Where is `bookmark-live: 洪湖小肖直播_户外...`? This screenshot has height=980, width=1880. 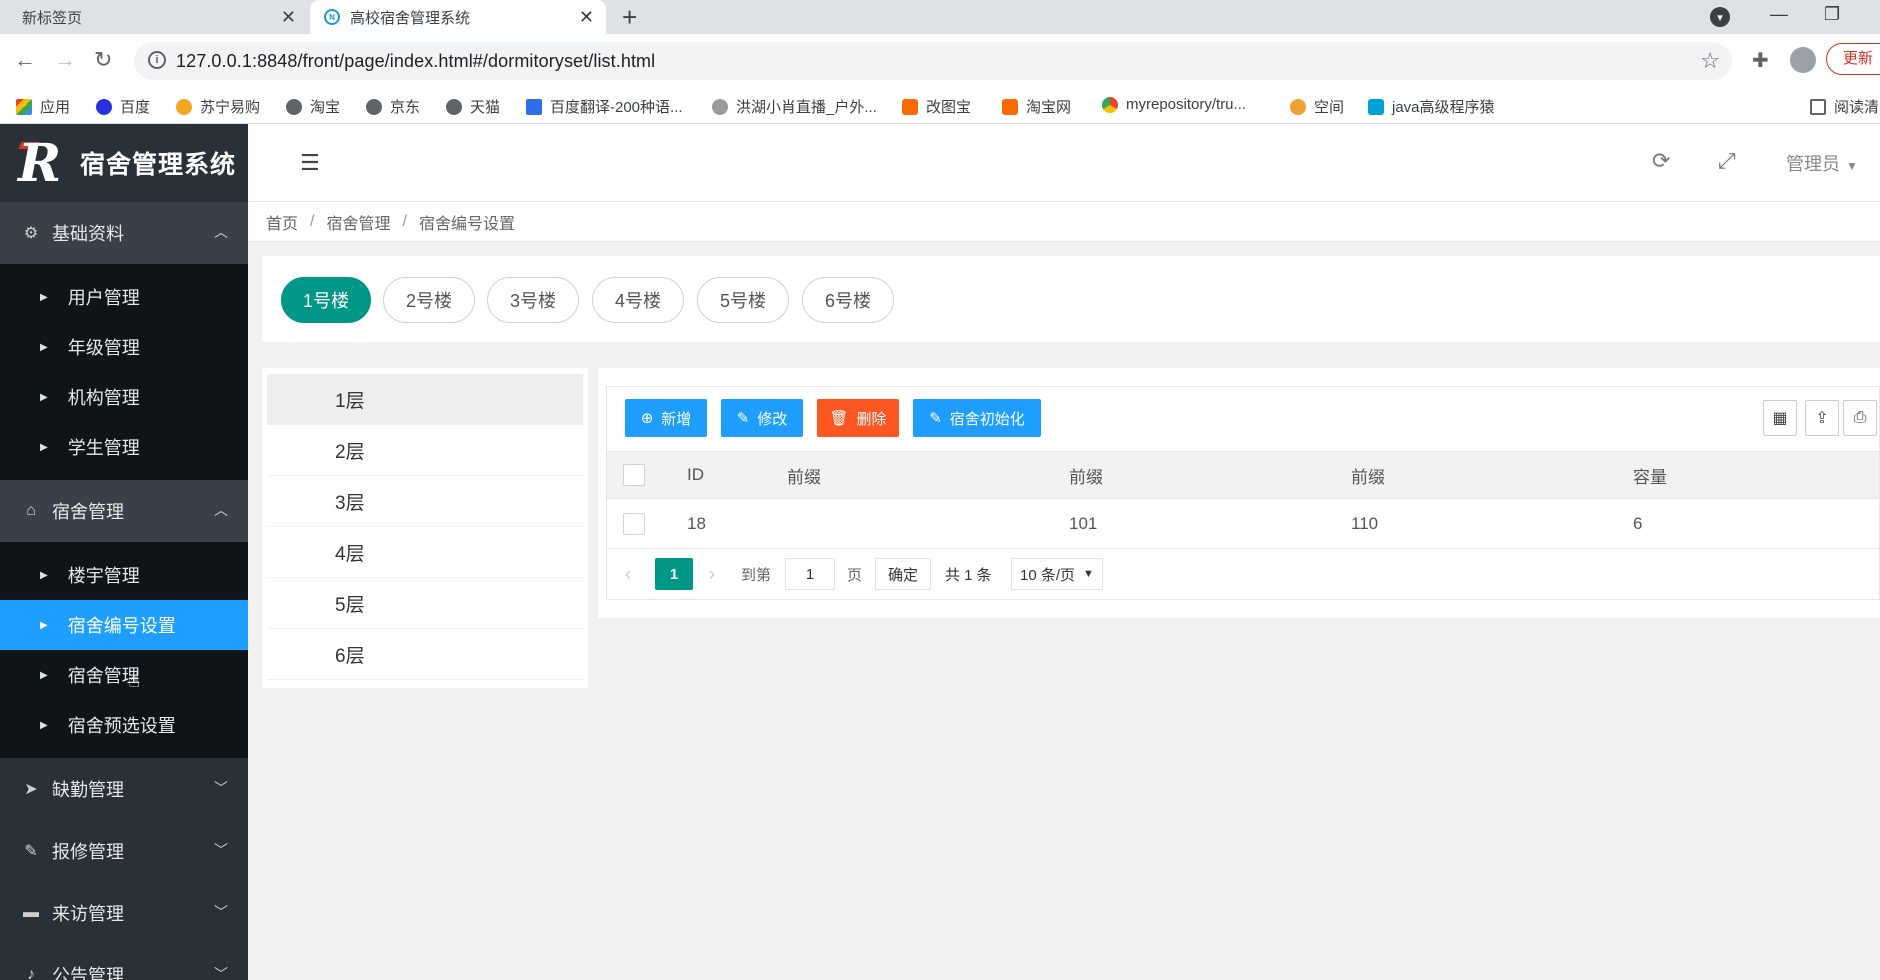 bookmark-live: 洪湖小肖直播_户外... is located at coordinates (794, 106).